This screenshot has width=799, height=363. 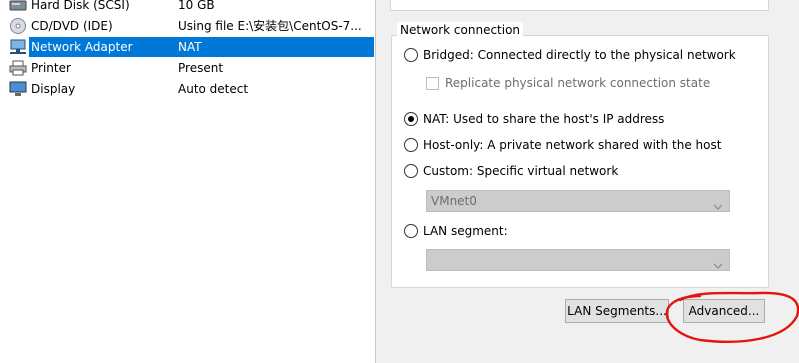 I want to click on device-name: Network Adapter, so click(x=103, y=47).